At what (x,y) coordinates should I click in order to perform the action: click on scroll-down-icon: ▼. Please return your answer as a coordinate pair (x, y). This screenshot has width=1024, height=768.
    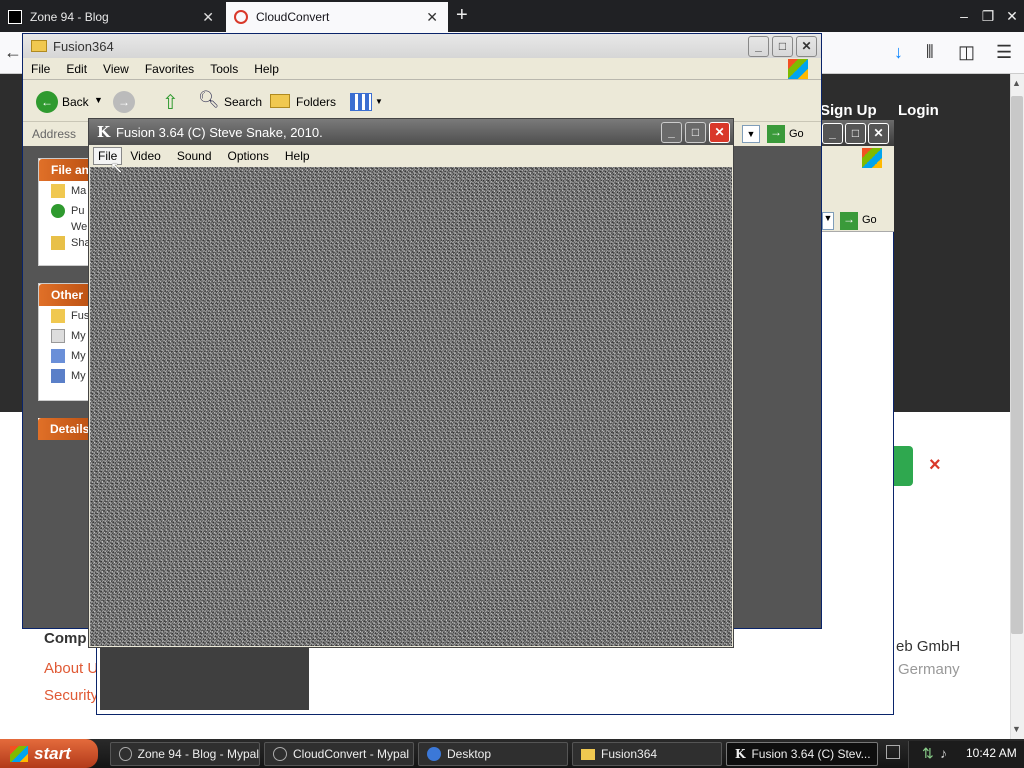
    Looking at the image, I should click on (1016, 729).